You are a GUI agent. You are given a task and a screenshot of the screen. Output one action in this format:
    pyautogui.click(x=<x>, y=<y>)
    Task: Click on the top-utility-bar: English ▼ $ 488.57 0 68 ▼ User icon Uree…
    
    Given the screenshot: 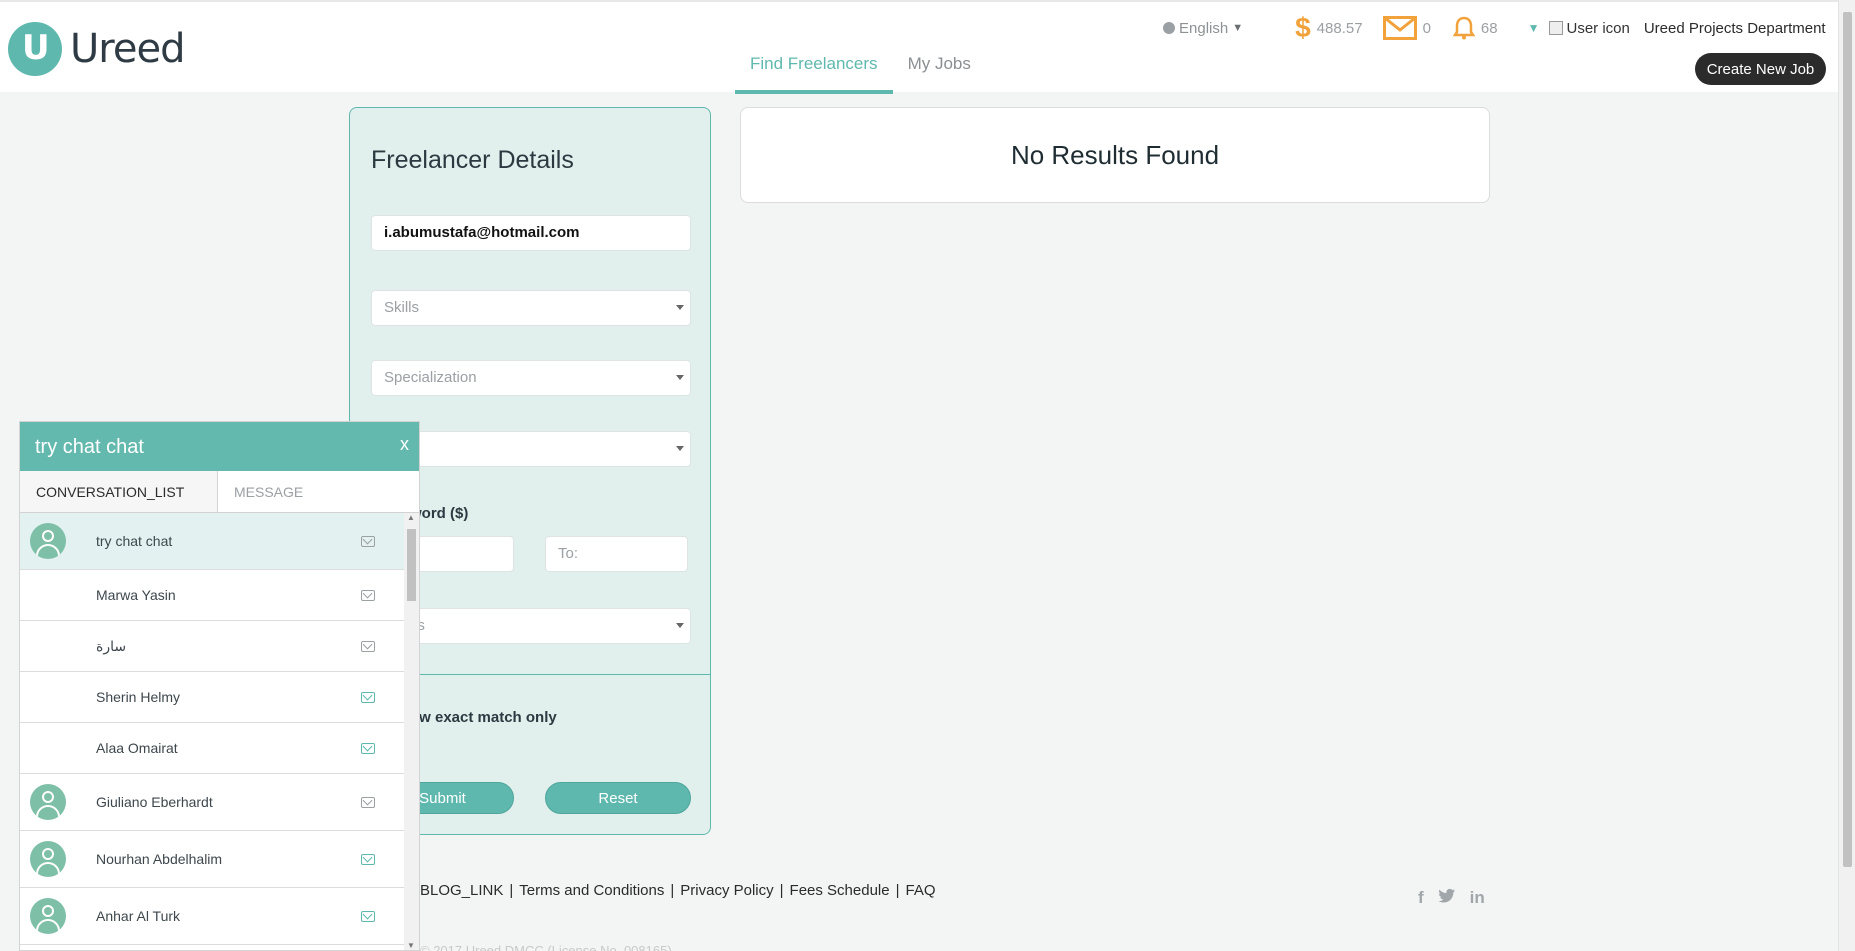 What is the action you would take?
    pyautogui.click(x=1494, y=28)
    